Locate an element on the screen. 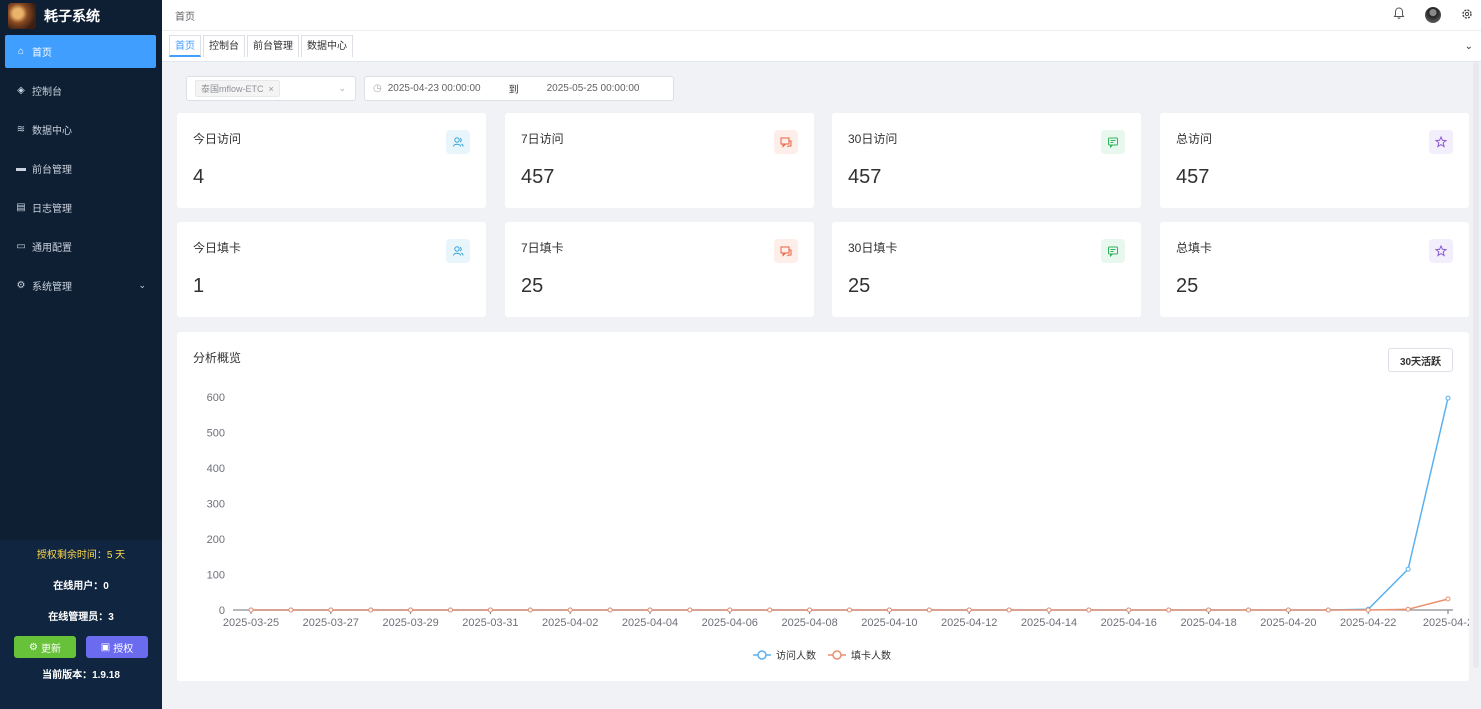 This screenshot has height=709, width=1481. gear-icon: ⚙ is located at coordinates (21, 285).